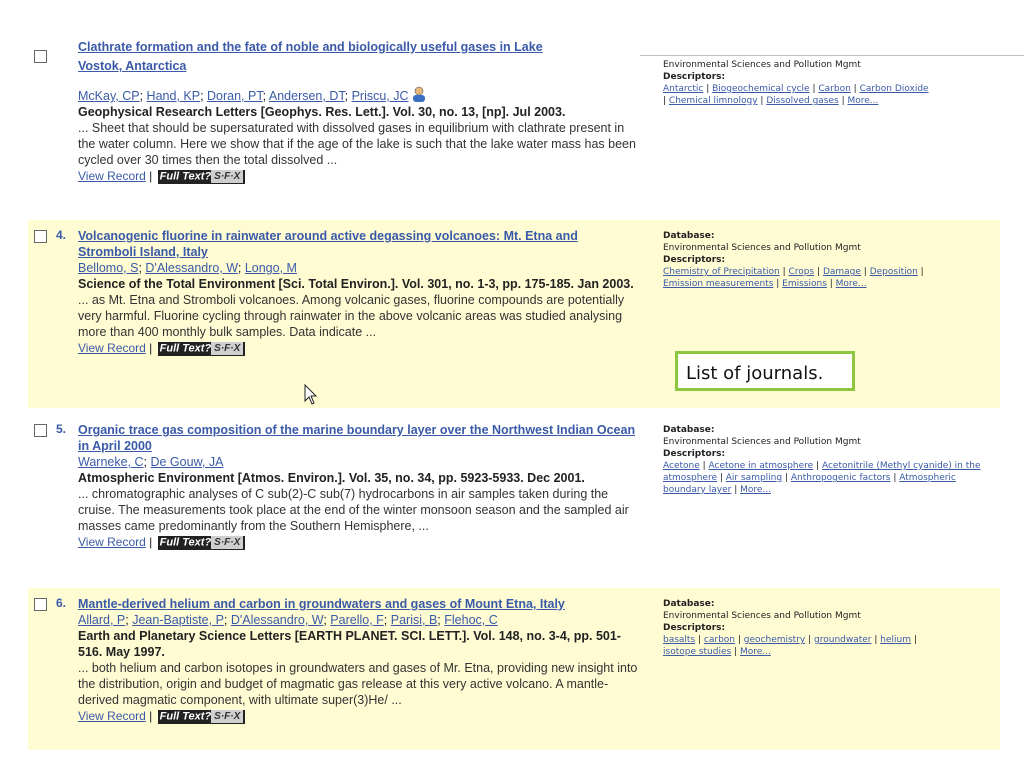  I want to click on descriptor-link: Emission measurements, so click(718, 284).